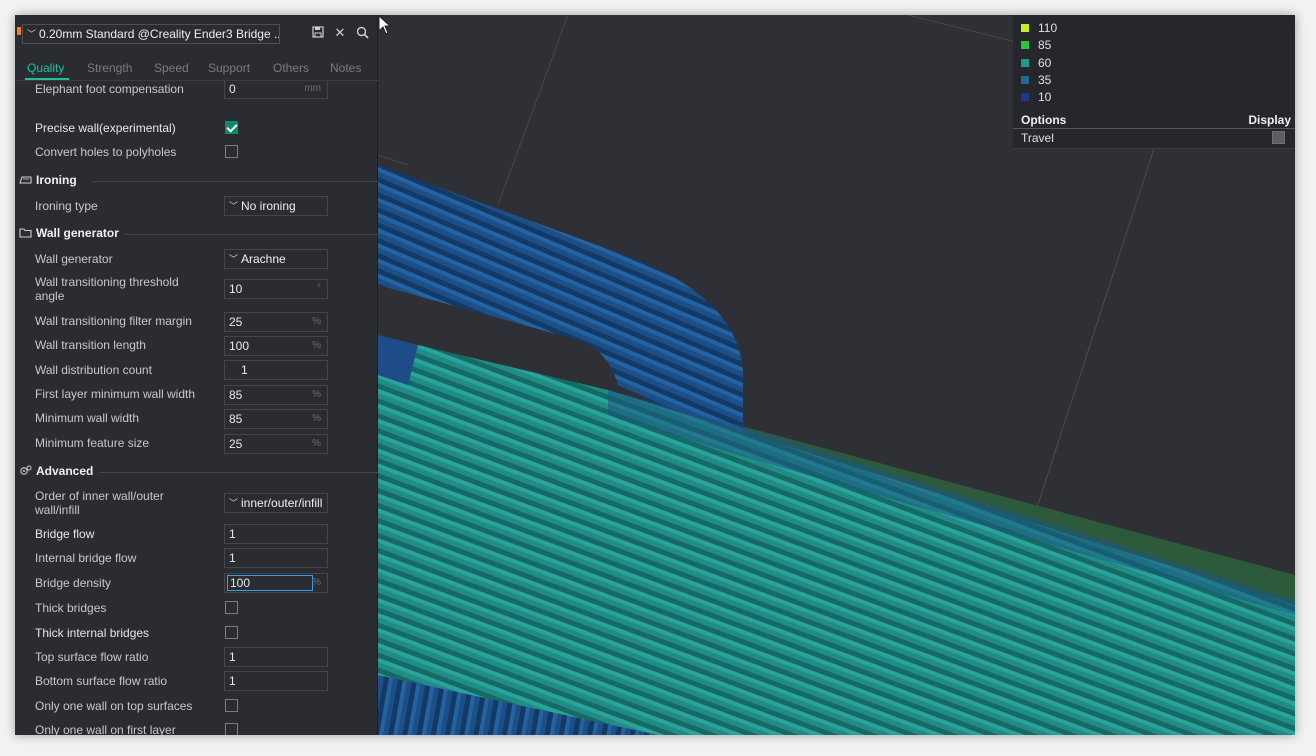  I want to click on options-header: Options Display, so click(1154, 120).